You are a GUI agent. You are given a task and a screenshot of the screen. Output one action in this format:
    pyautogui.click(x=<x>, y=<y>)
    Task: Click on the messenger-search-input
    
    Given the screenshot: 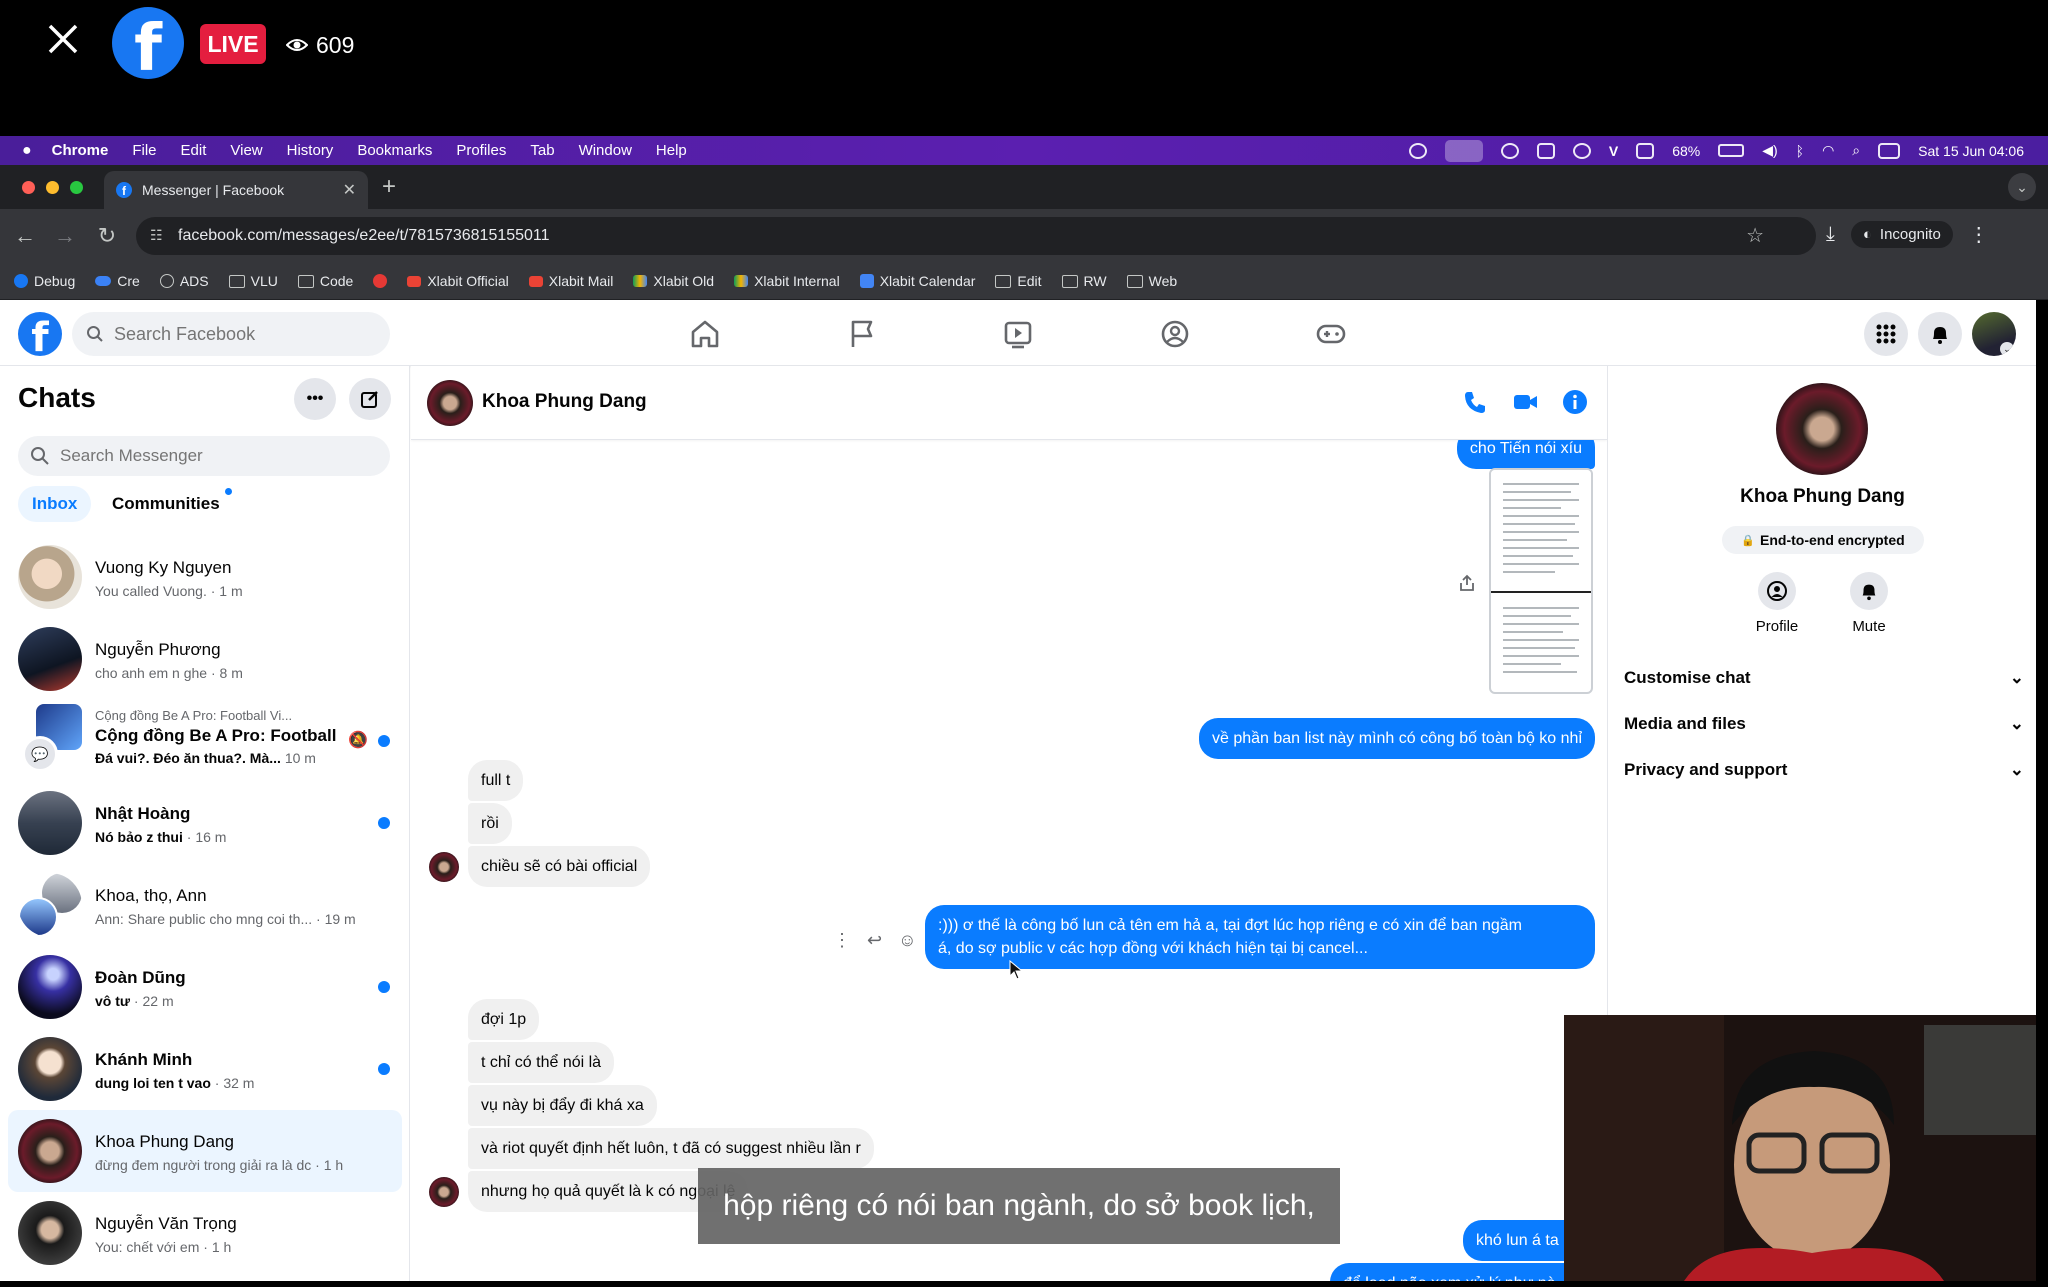 What is the action you would take?
    pyautogui.click(x=220, y=456)
    